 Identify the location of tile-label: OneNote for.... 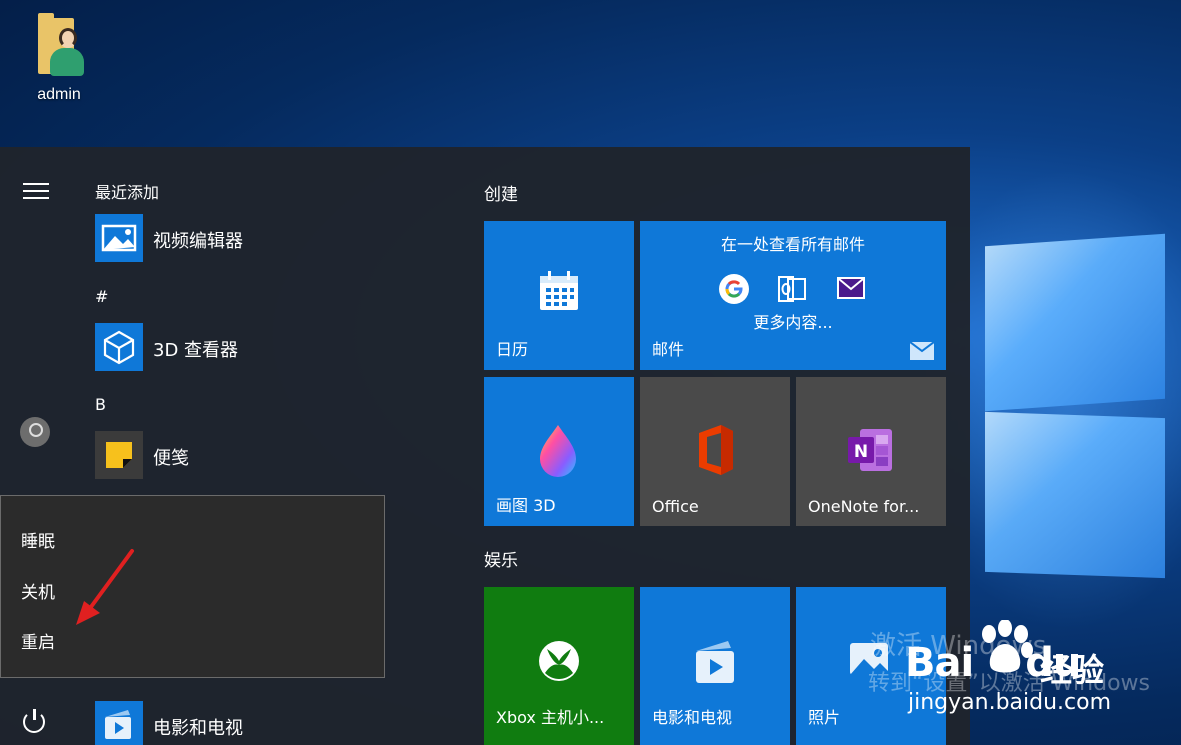
(864, 506).